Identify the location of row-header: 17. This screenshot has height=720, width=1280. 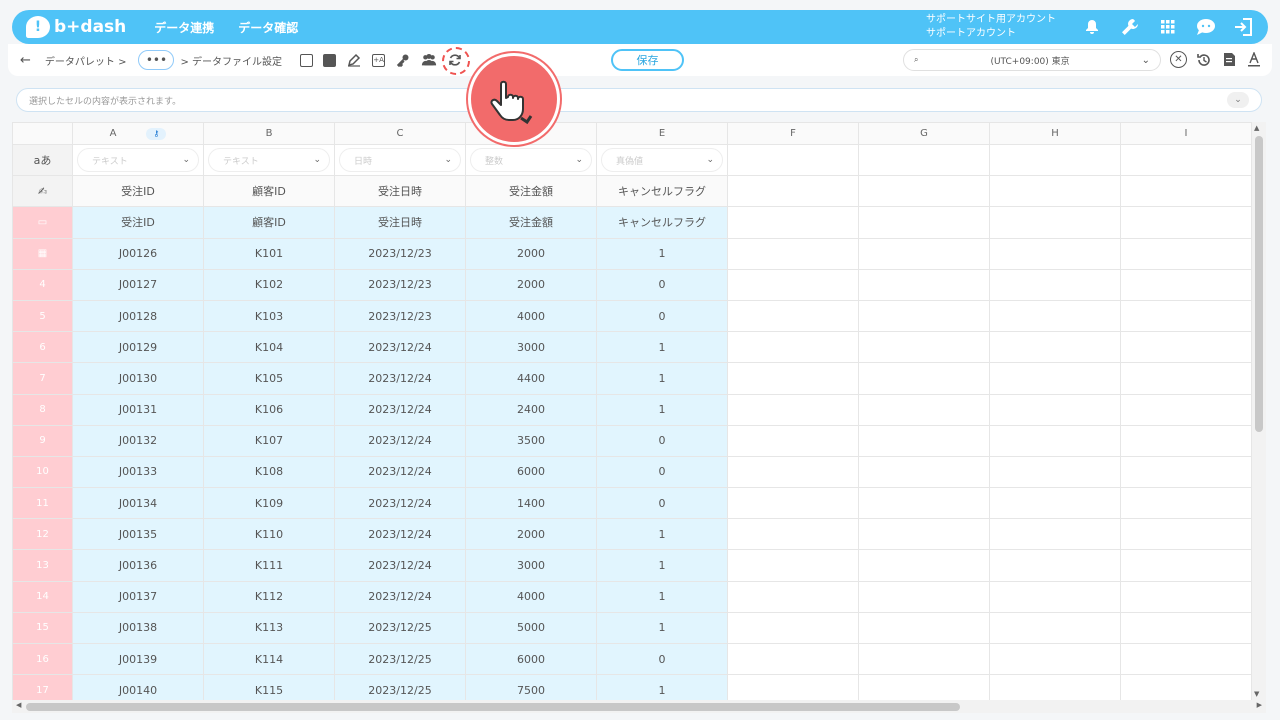
(42, 687).